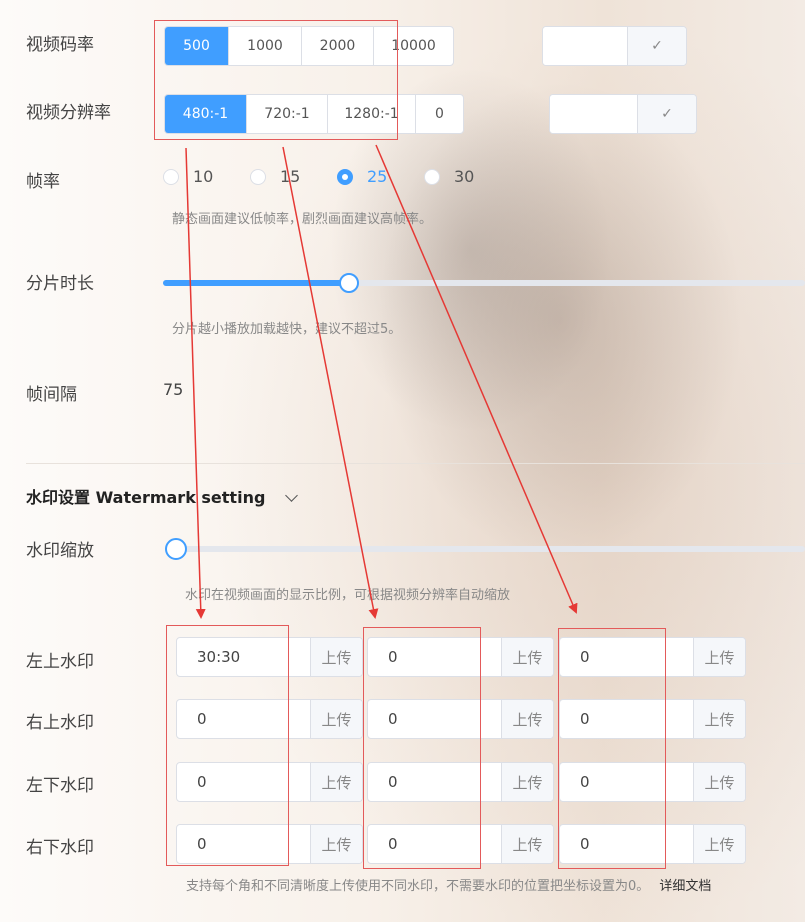 This screenshot has width=805, height=922. I want to click on bitrate-custom-input, so click(585, 46).